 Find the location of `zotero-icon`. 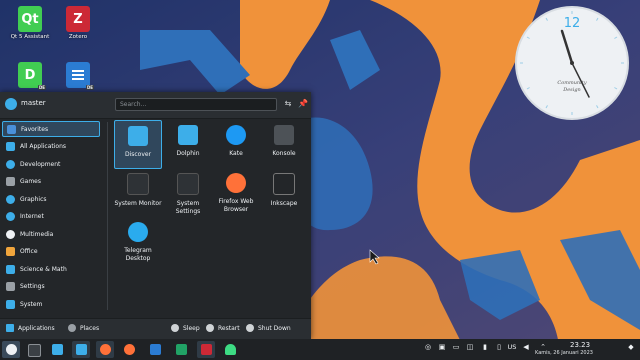

zotero-icon is located at coordinates (206, 349).